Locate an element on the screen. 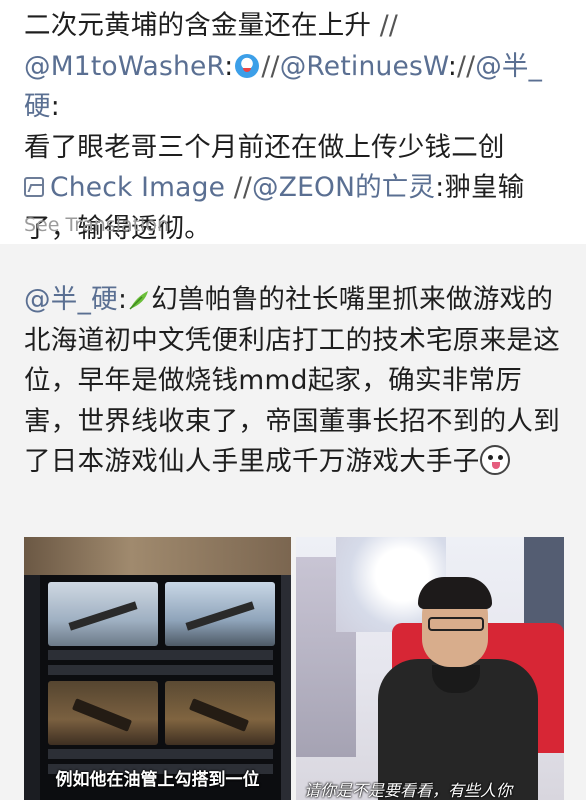  post-image-game-screenshot: 例如他在油管上勾搭到一位 is located at coordinates (157, 668).